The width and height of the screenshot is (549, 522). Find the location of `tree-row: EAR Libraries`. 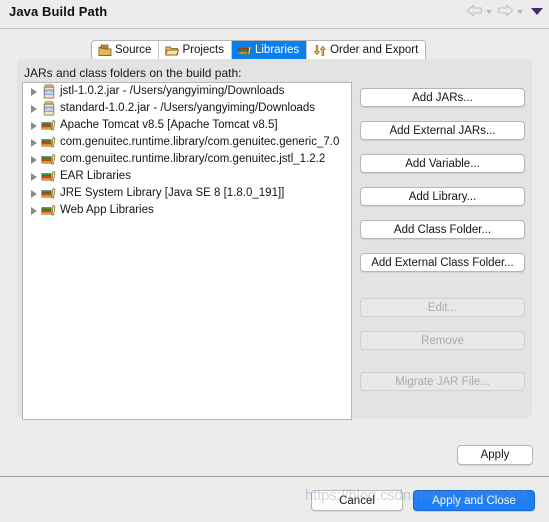

tree-row: EAR Libraries is located at coordinates (187, 176).